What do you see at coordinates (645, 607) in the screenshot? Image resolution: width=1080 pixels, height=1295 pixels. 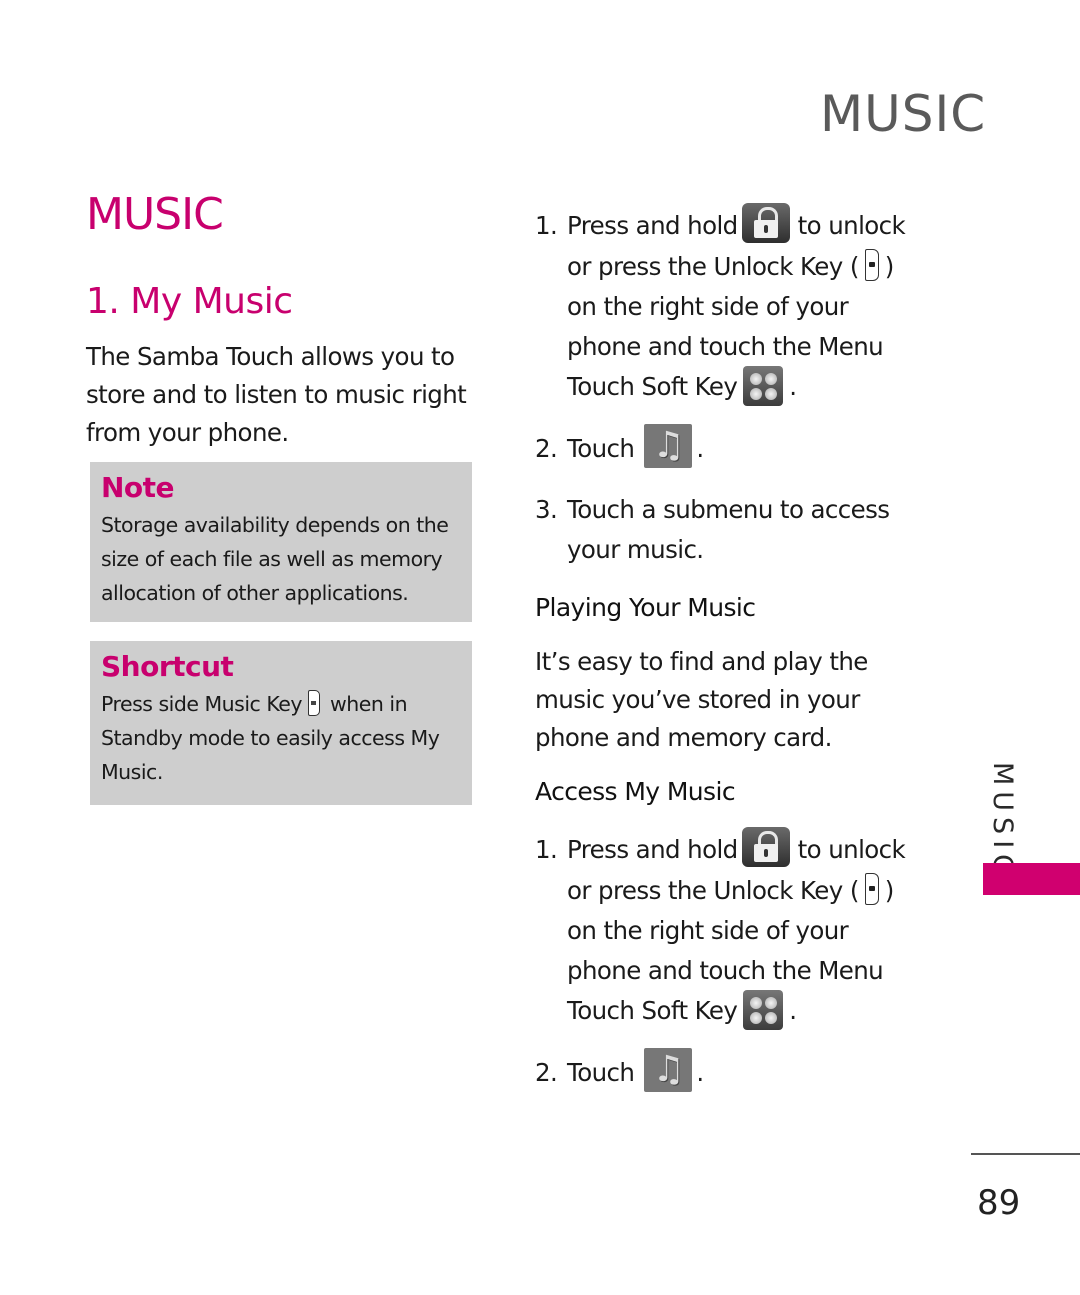 I see `playing-heading: Playing Your Music` at bounding box center [645, 607].